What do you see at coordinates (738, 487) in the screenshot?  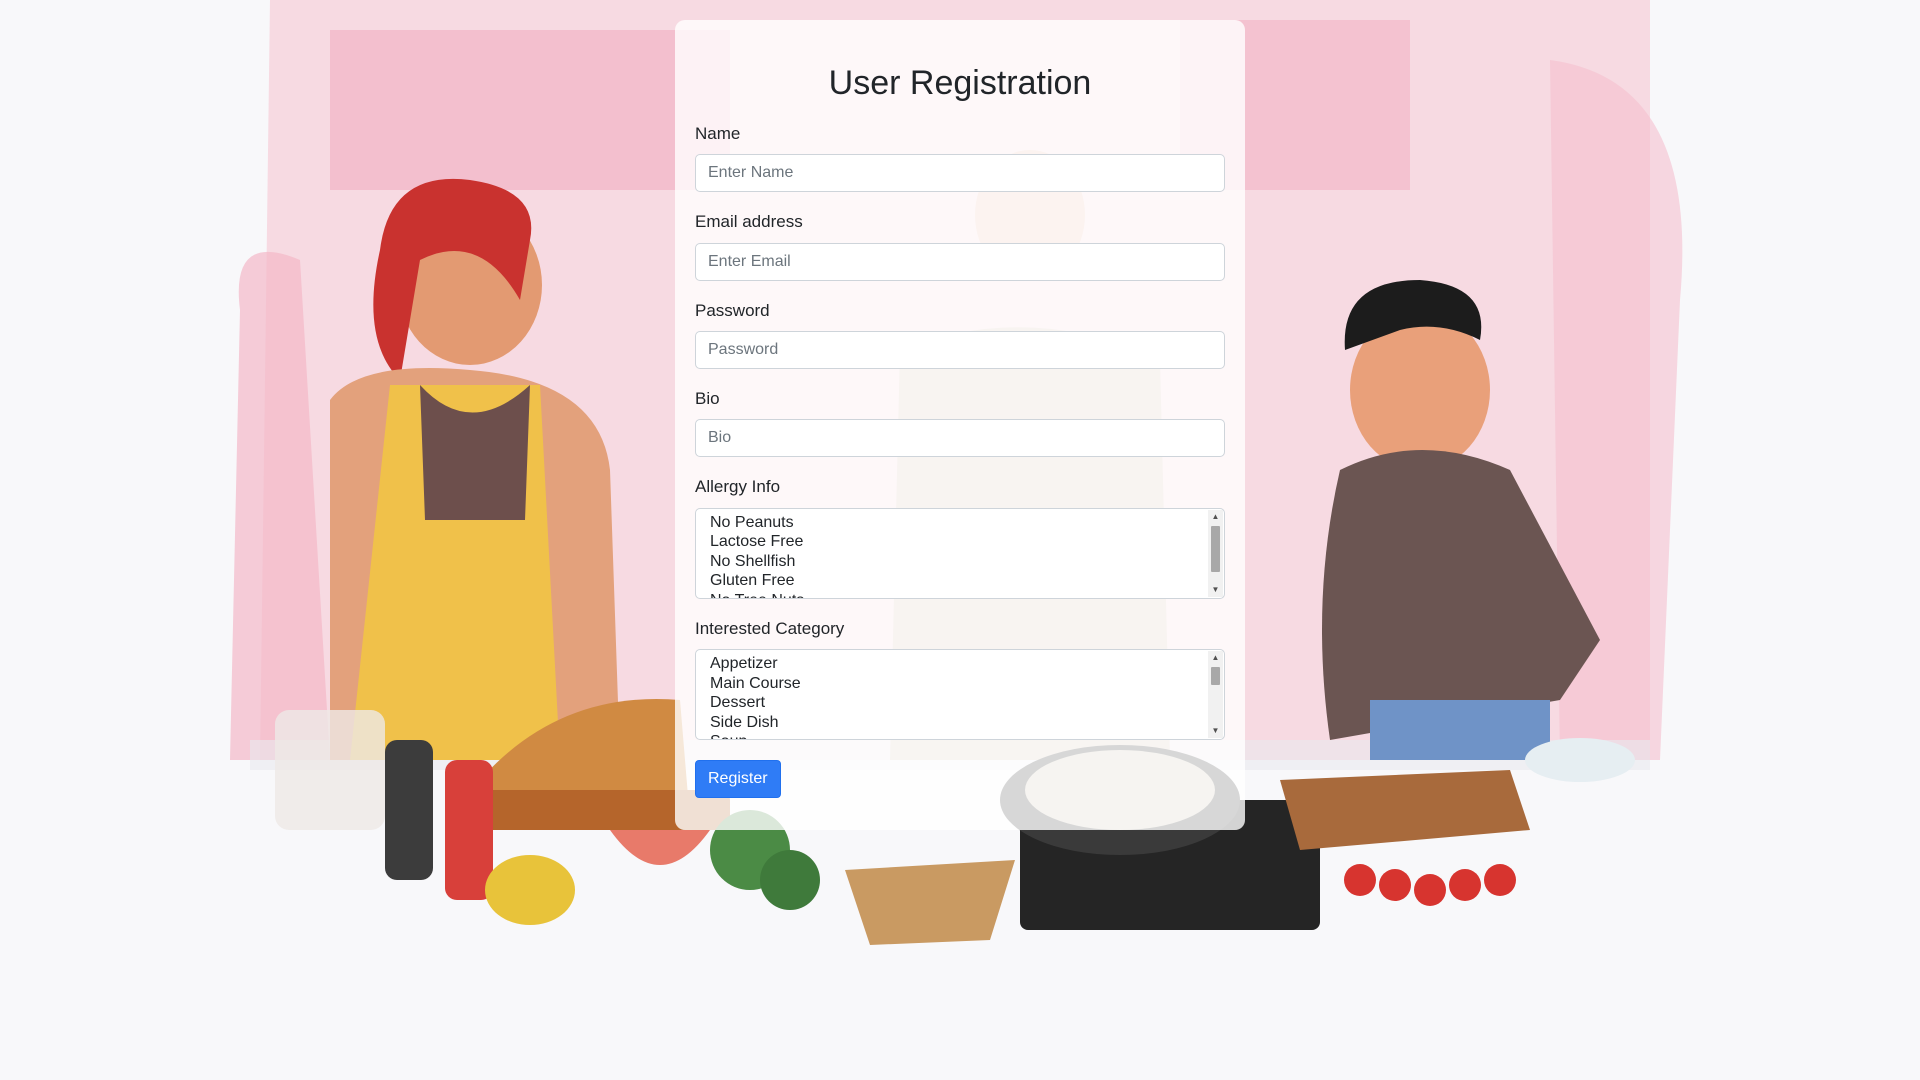 I see `allergy-label: Allergy Info` at bounding box center [738, 487].